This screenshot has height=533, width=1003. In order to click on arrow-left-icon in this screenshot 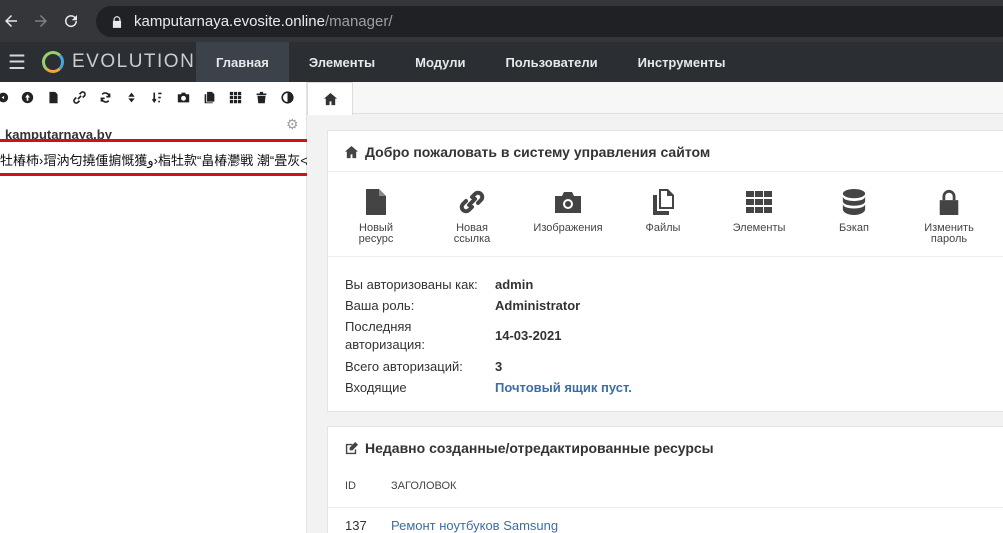, I will do `click(11, 21)`.